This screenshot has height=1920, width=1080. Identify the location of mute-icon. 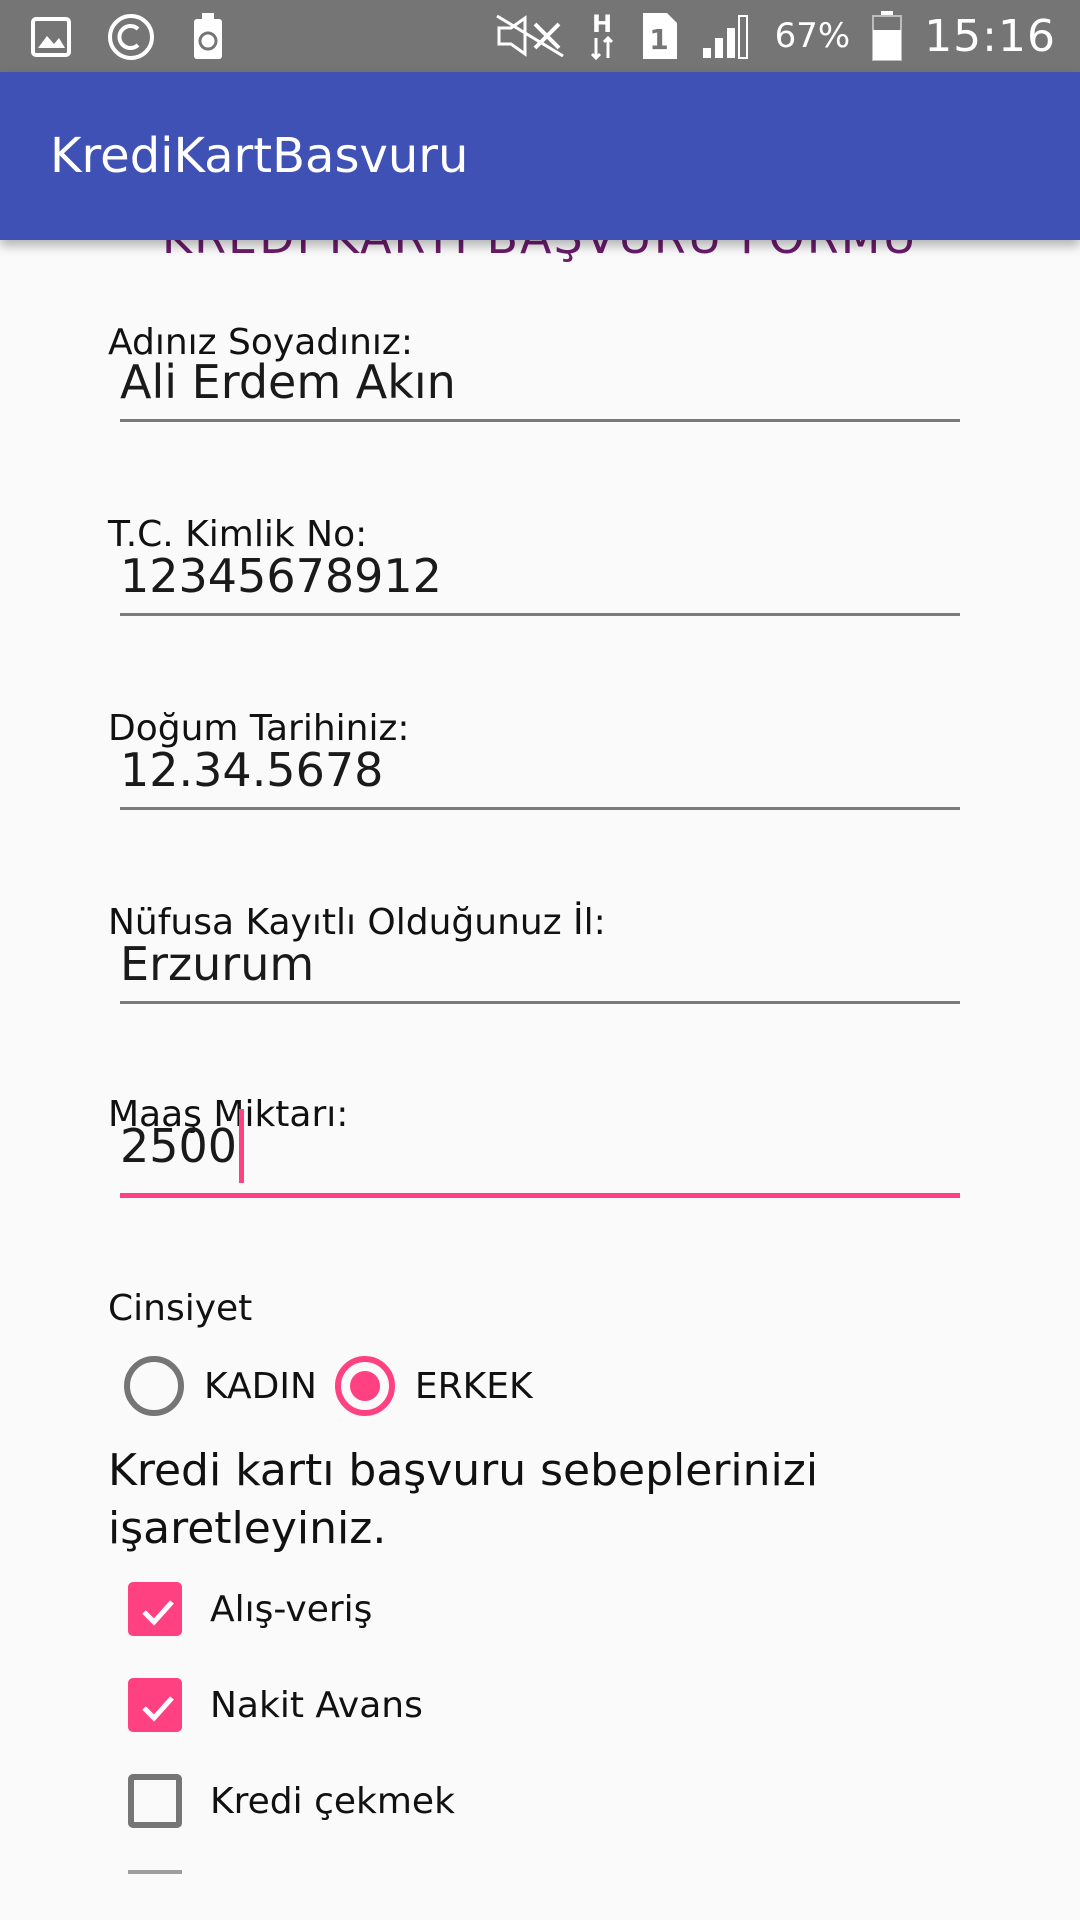
(530, 36).